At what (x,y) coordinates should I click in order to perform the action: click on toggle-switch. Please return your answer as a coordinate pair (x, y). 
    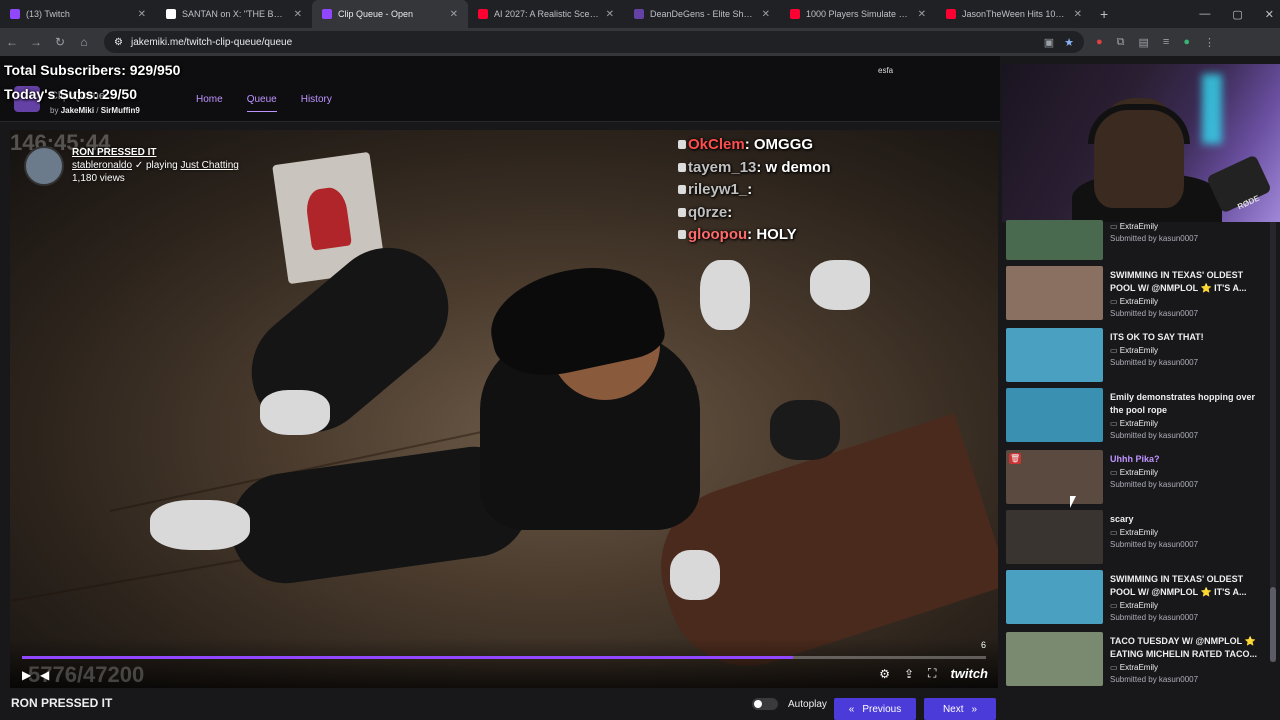
    Looking at the image, I should click on (765, 704).